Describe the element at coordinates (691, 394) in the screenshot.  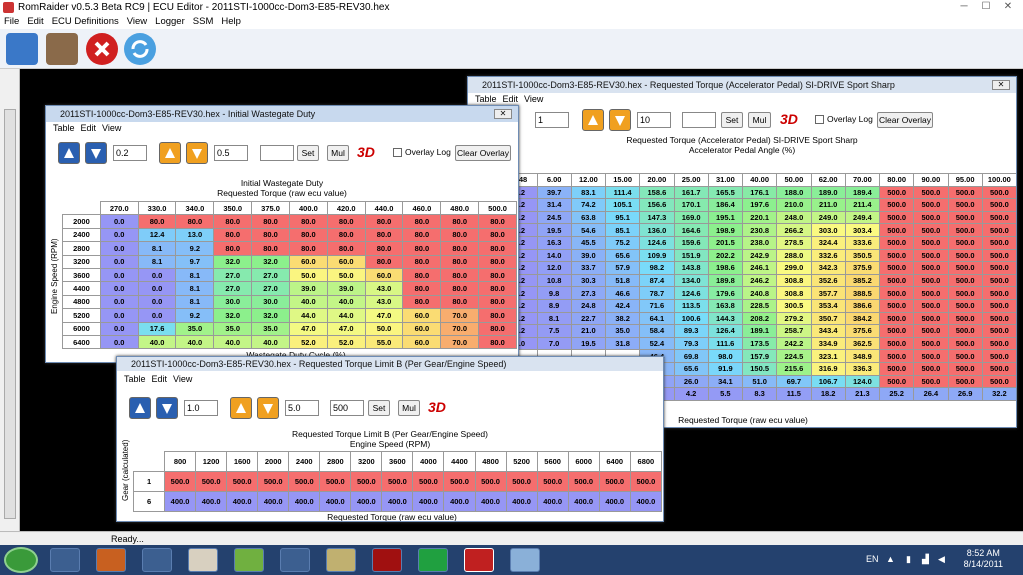
I see `table-cell: 4.2` at that location.